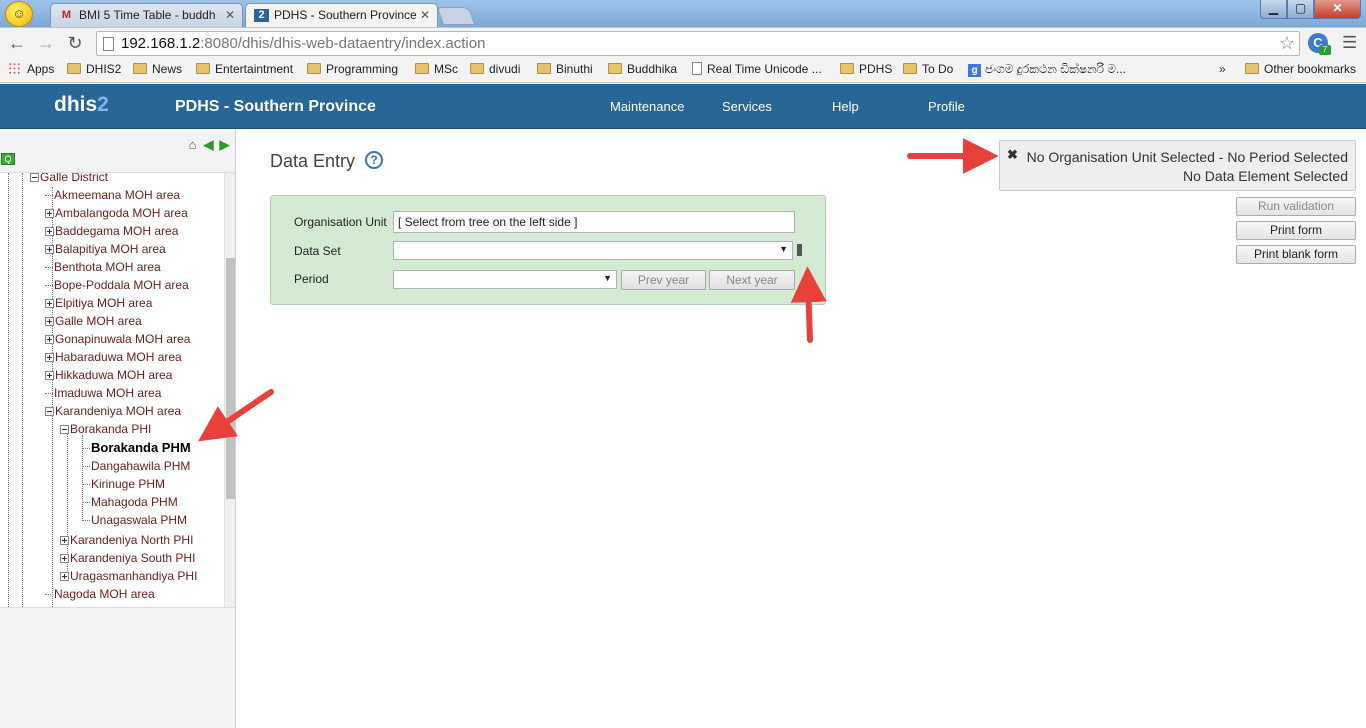  Describe the element at coordinates (98, 303) in the screenshot. I see `tree-node: Elpitiya MOH area` at that location.